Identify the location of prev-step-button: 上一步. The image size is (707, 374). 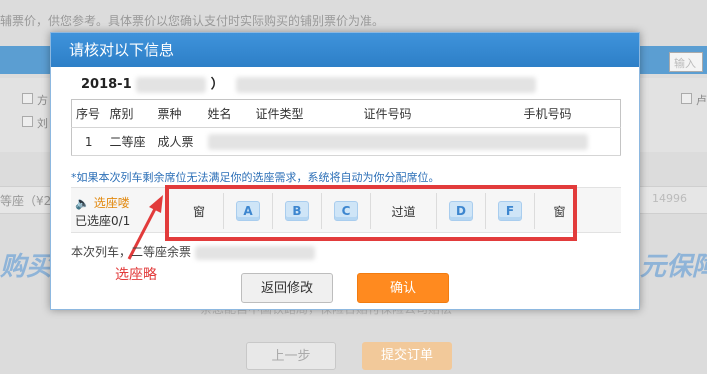
(291, 356).